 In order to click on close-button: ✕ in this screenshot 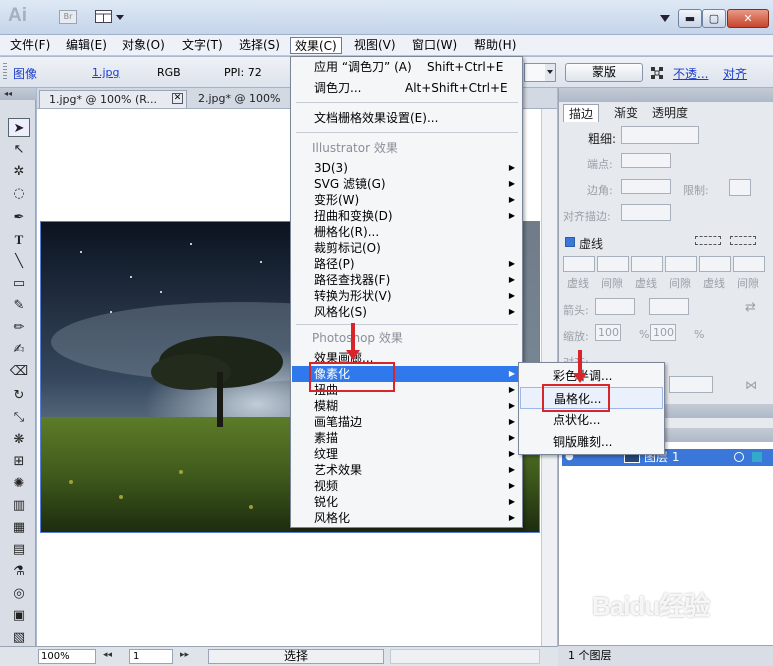, I will do `click(748, 18)`.